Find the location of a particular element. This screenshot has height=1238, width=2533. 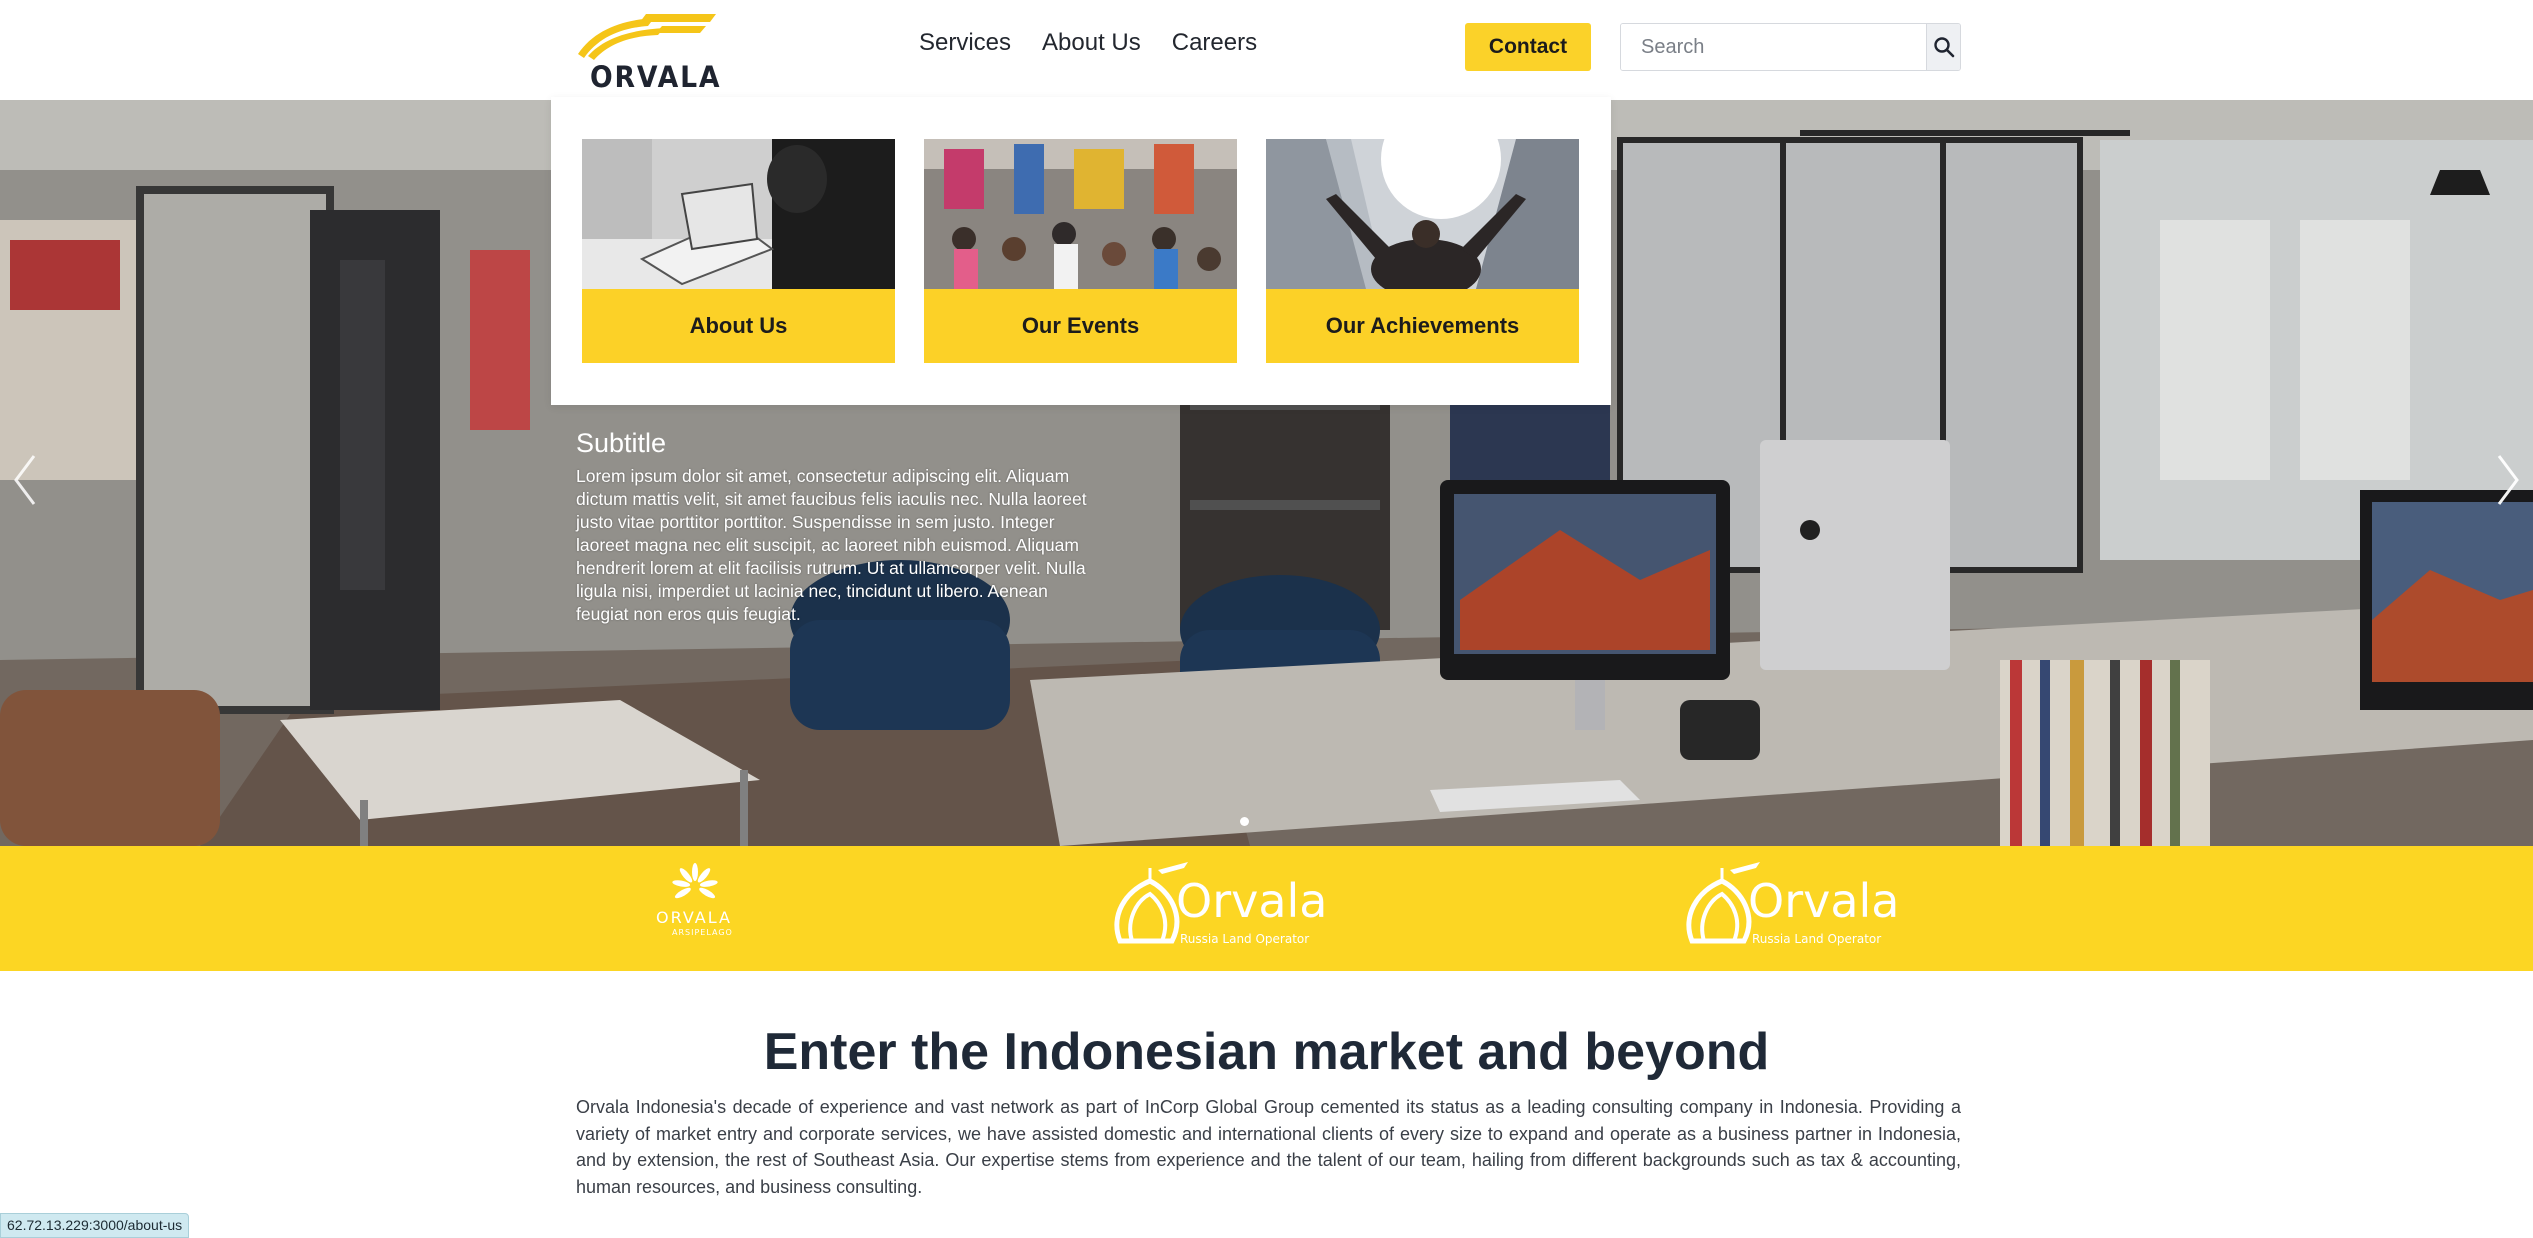

search-icon is located at coordinates (1943, 47).